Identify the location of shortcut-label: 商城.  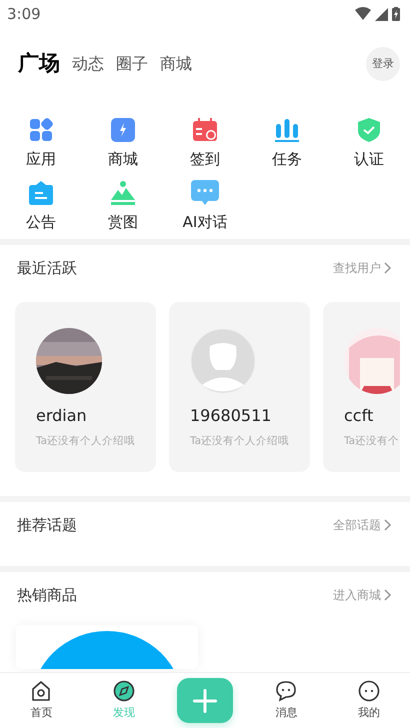
(123, 159).